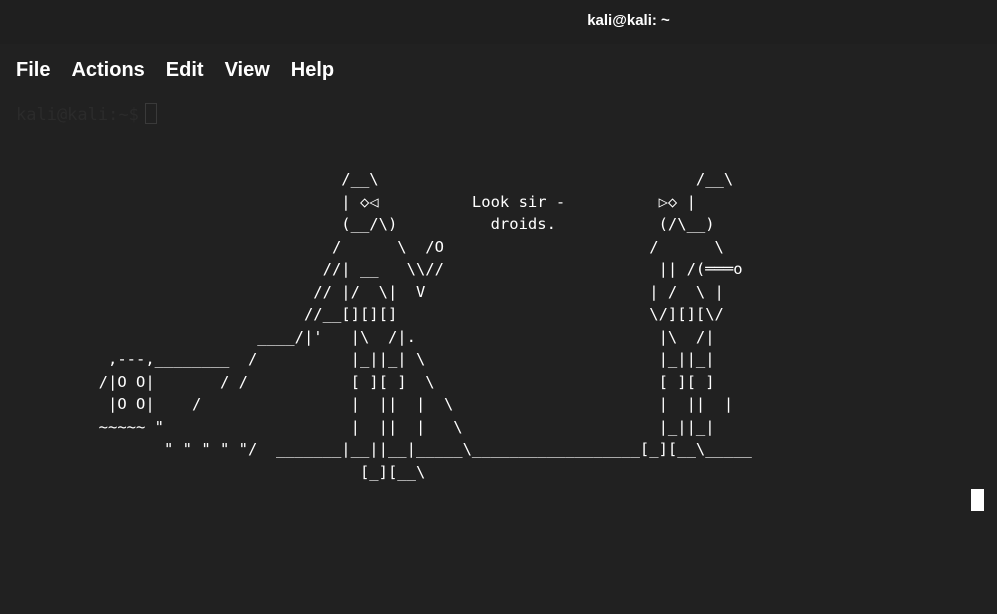 Image resolution: width=997 pixels, height=614 pixels. What do you see at coordinates (977, 500) in the screenshot?
I see `text-cursor` at bounding box center [977, 500].